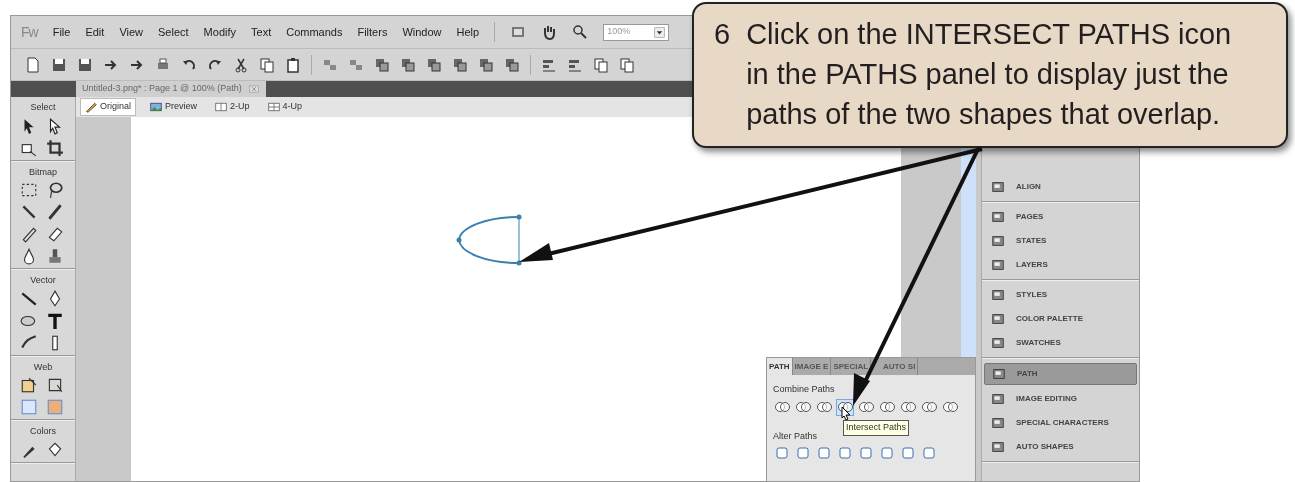 The width and height of the screenshot is (1295, 482). I want to click on view-tab: 4-Up, so click(285, 107).